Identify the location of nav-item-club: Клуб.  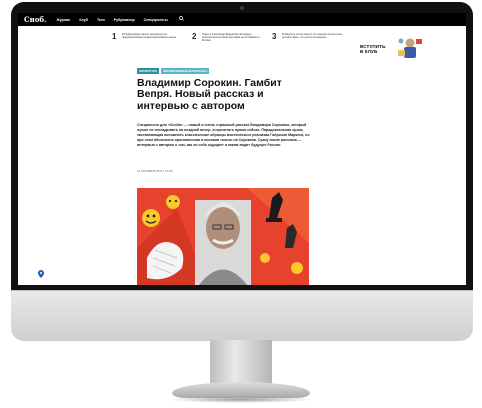
(83, 20).